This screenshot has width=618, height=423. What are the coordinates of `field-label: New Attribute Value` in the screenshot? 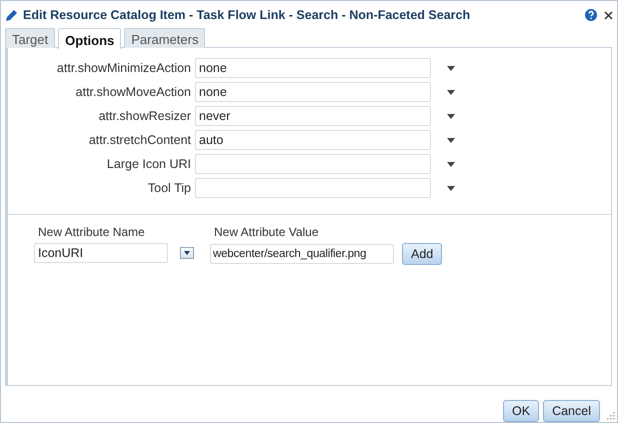 It's located at (266, 232).